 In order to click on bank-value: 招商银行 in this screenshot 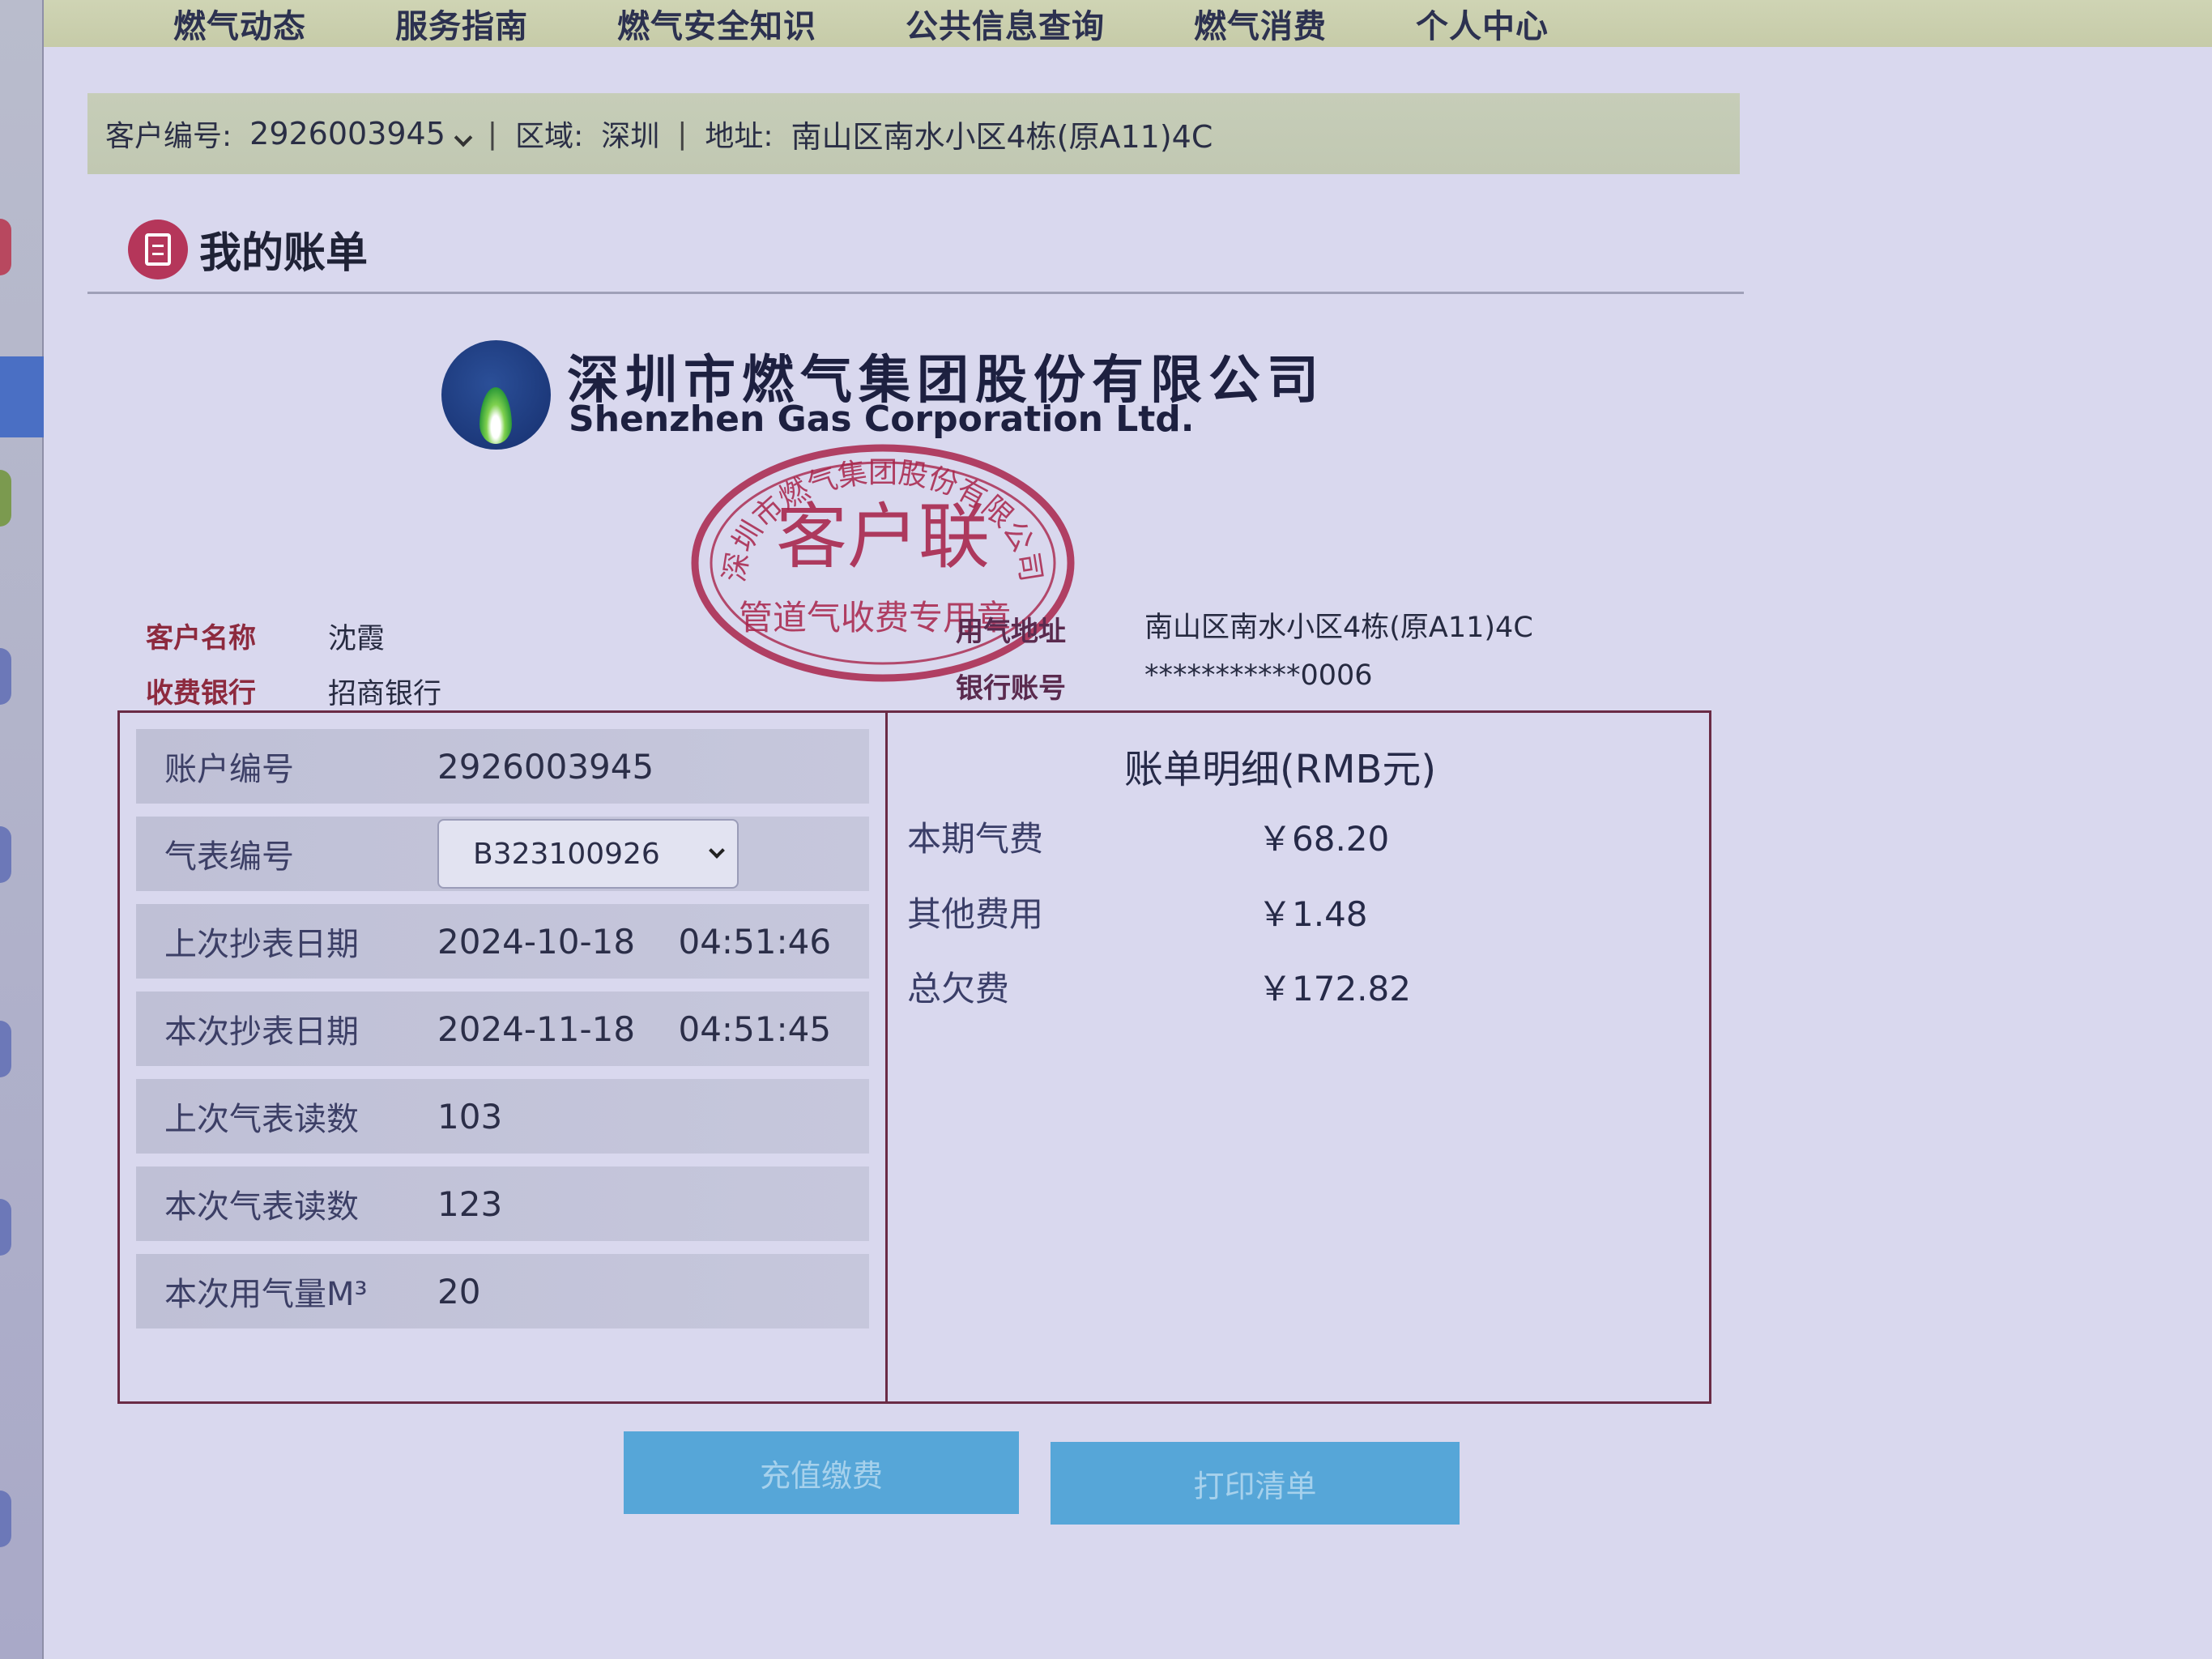, I will do `click(385, 694)`.